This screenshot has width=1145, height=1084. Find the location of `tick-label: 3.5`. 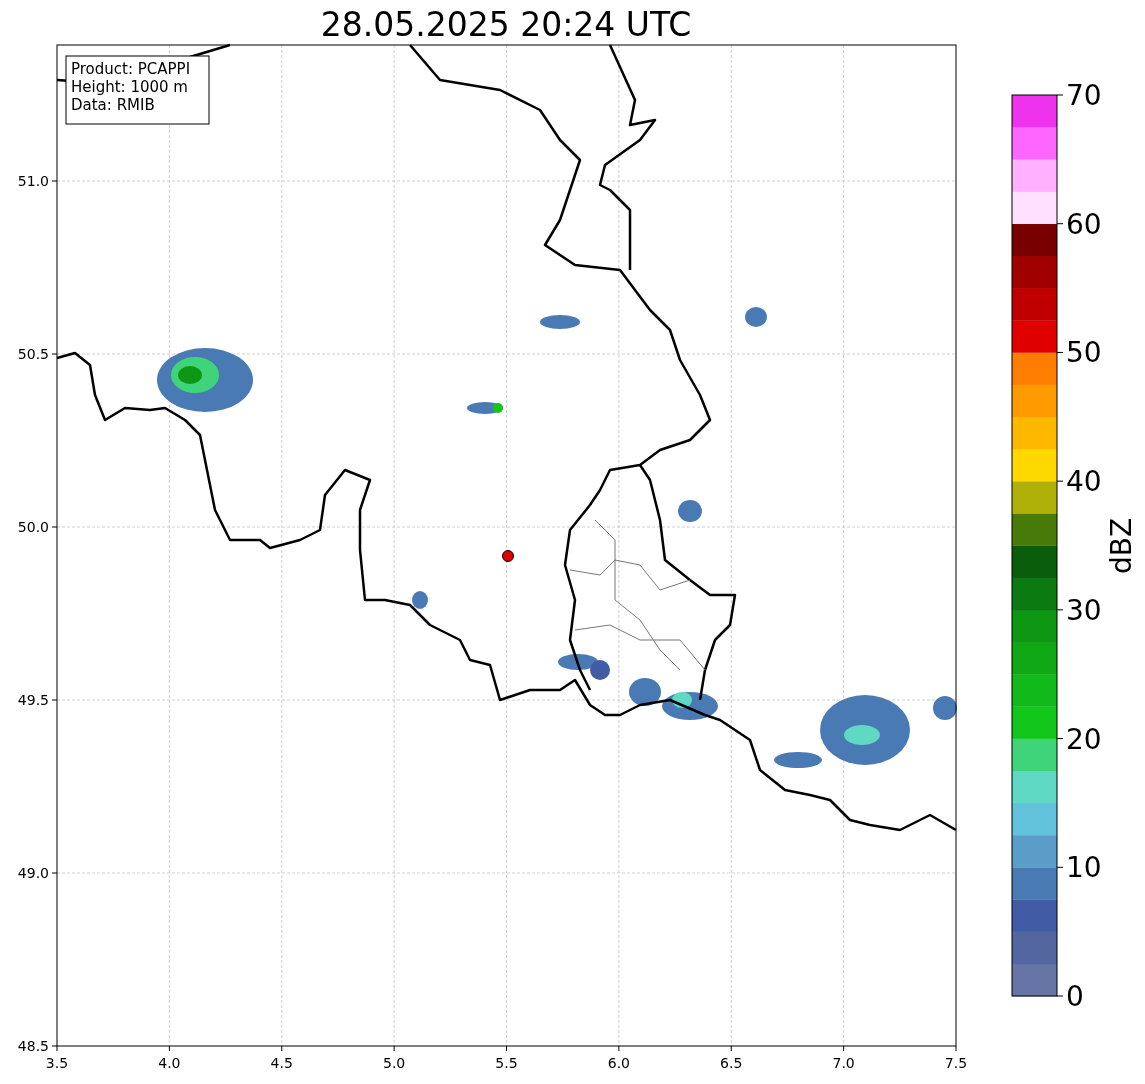

tick-label: 3.5 is located at coordinates (57, 1063).